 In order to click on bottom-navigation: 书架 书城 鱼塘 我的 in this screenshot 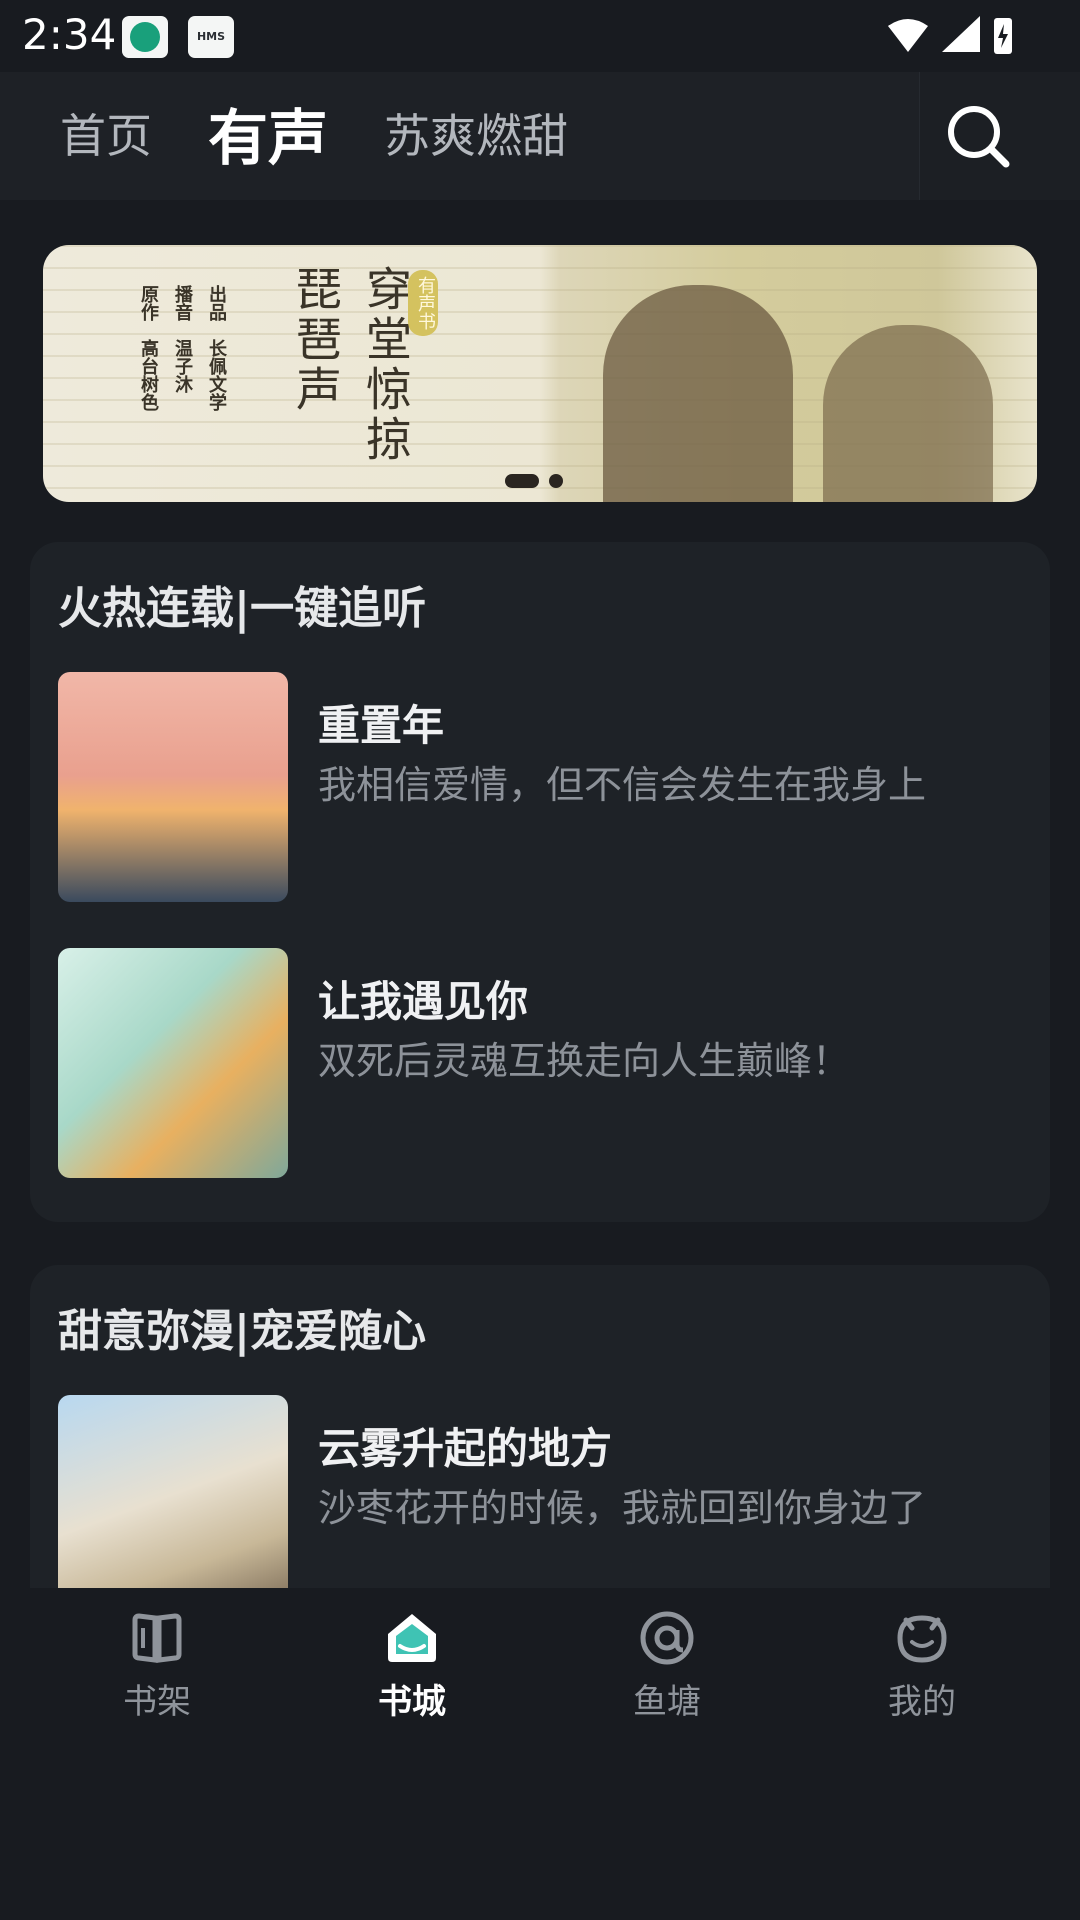, I will do `click(540, 1668)`.